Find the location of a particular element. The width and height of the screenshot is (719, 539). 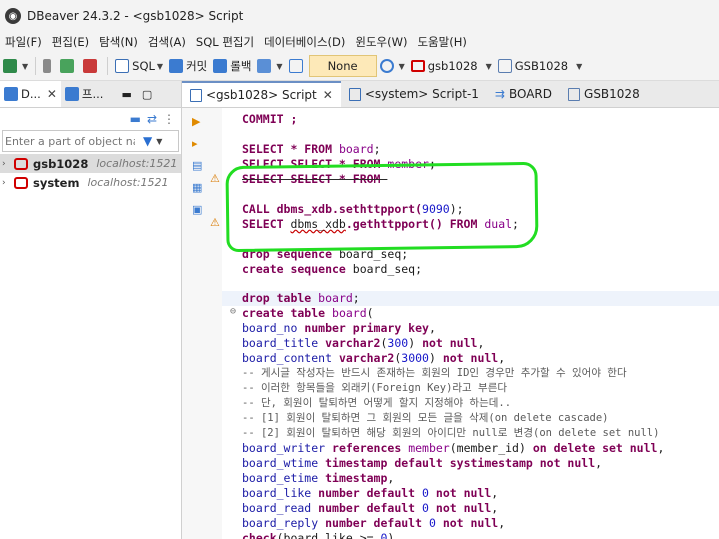

maximize-icon: ▢ is located at coordinates (147, 94).